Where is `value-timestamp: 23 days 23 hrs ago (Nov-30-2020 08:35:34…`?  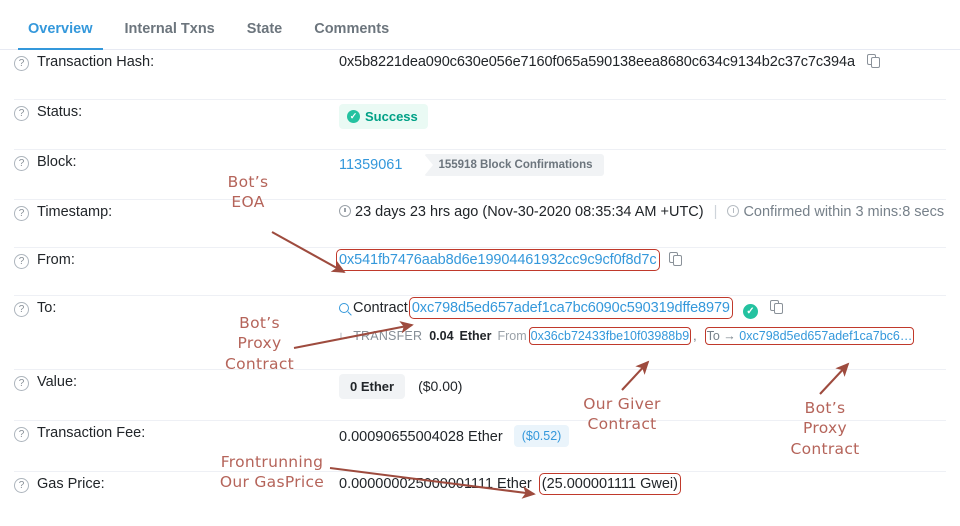 value-timestamp: 23 days 23 hrs ago (Nov-30-2020 08:35:34… is located at coordinates (642, 210).